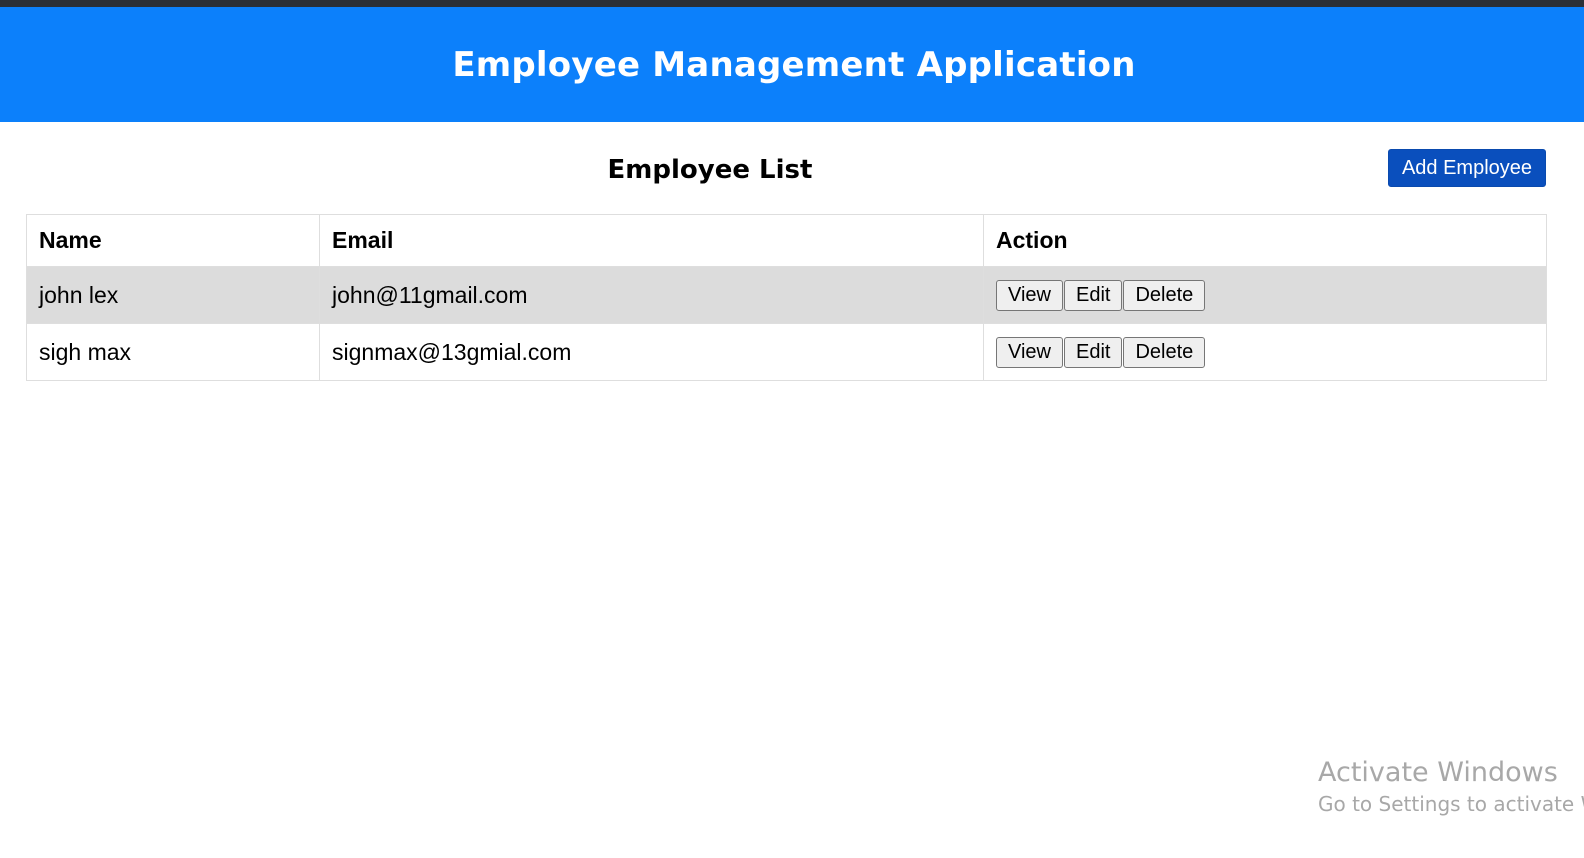 The image size is (1584, 858). Describe the element at coordinates (651, 240) in the screenshot. I see `column-header-email: Email` at that location.